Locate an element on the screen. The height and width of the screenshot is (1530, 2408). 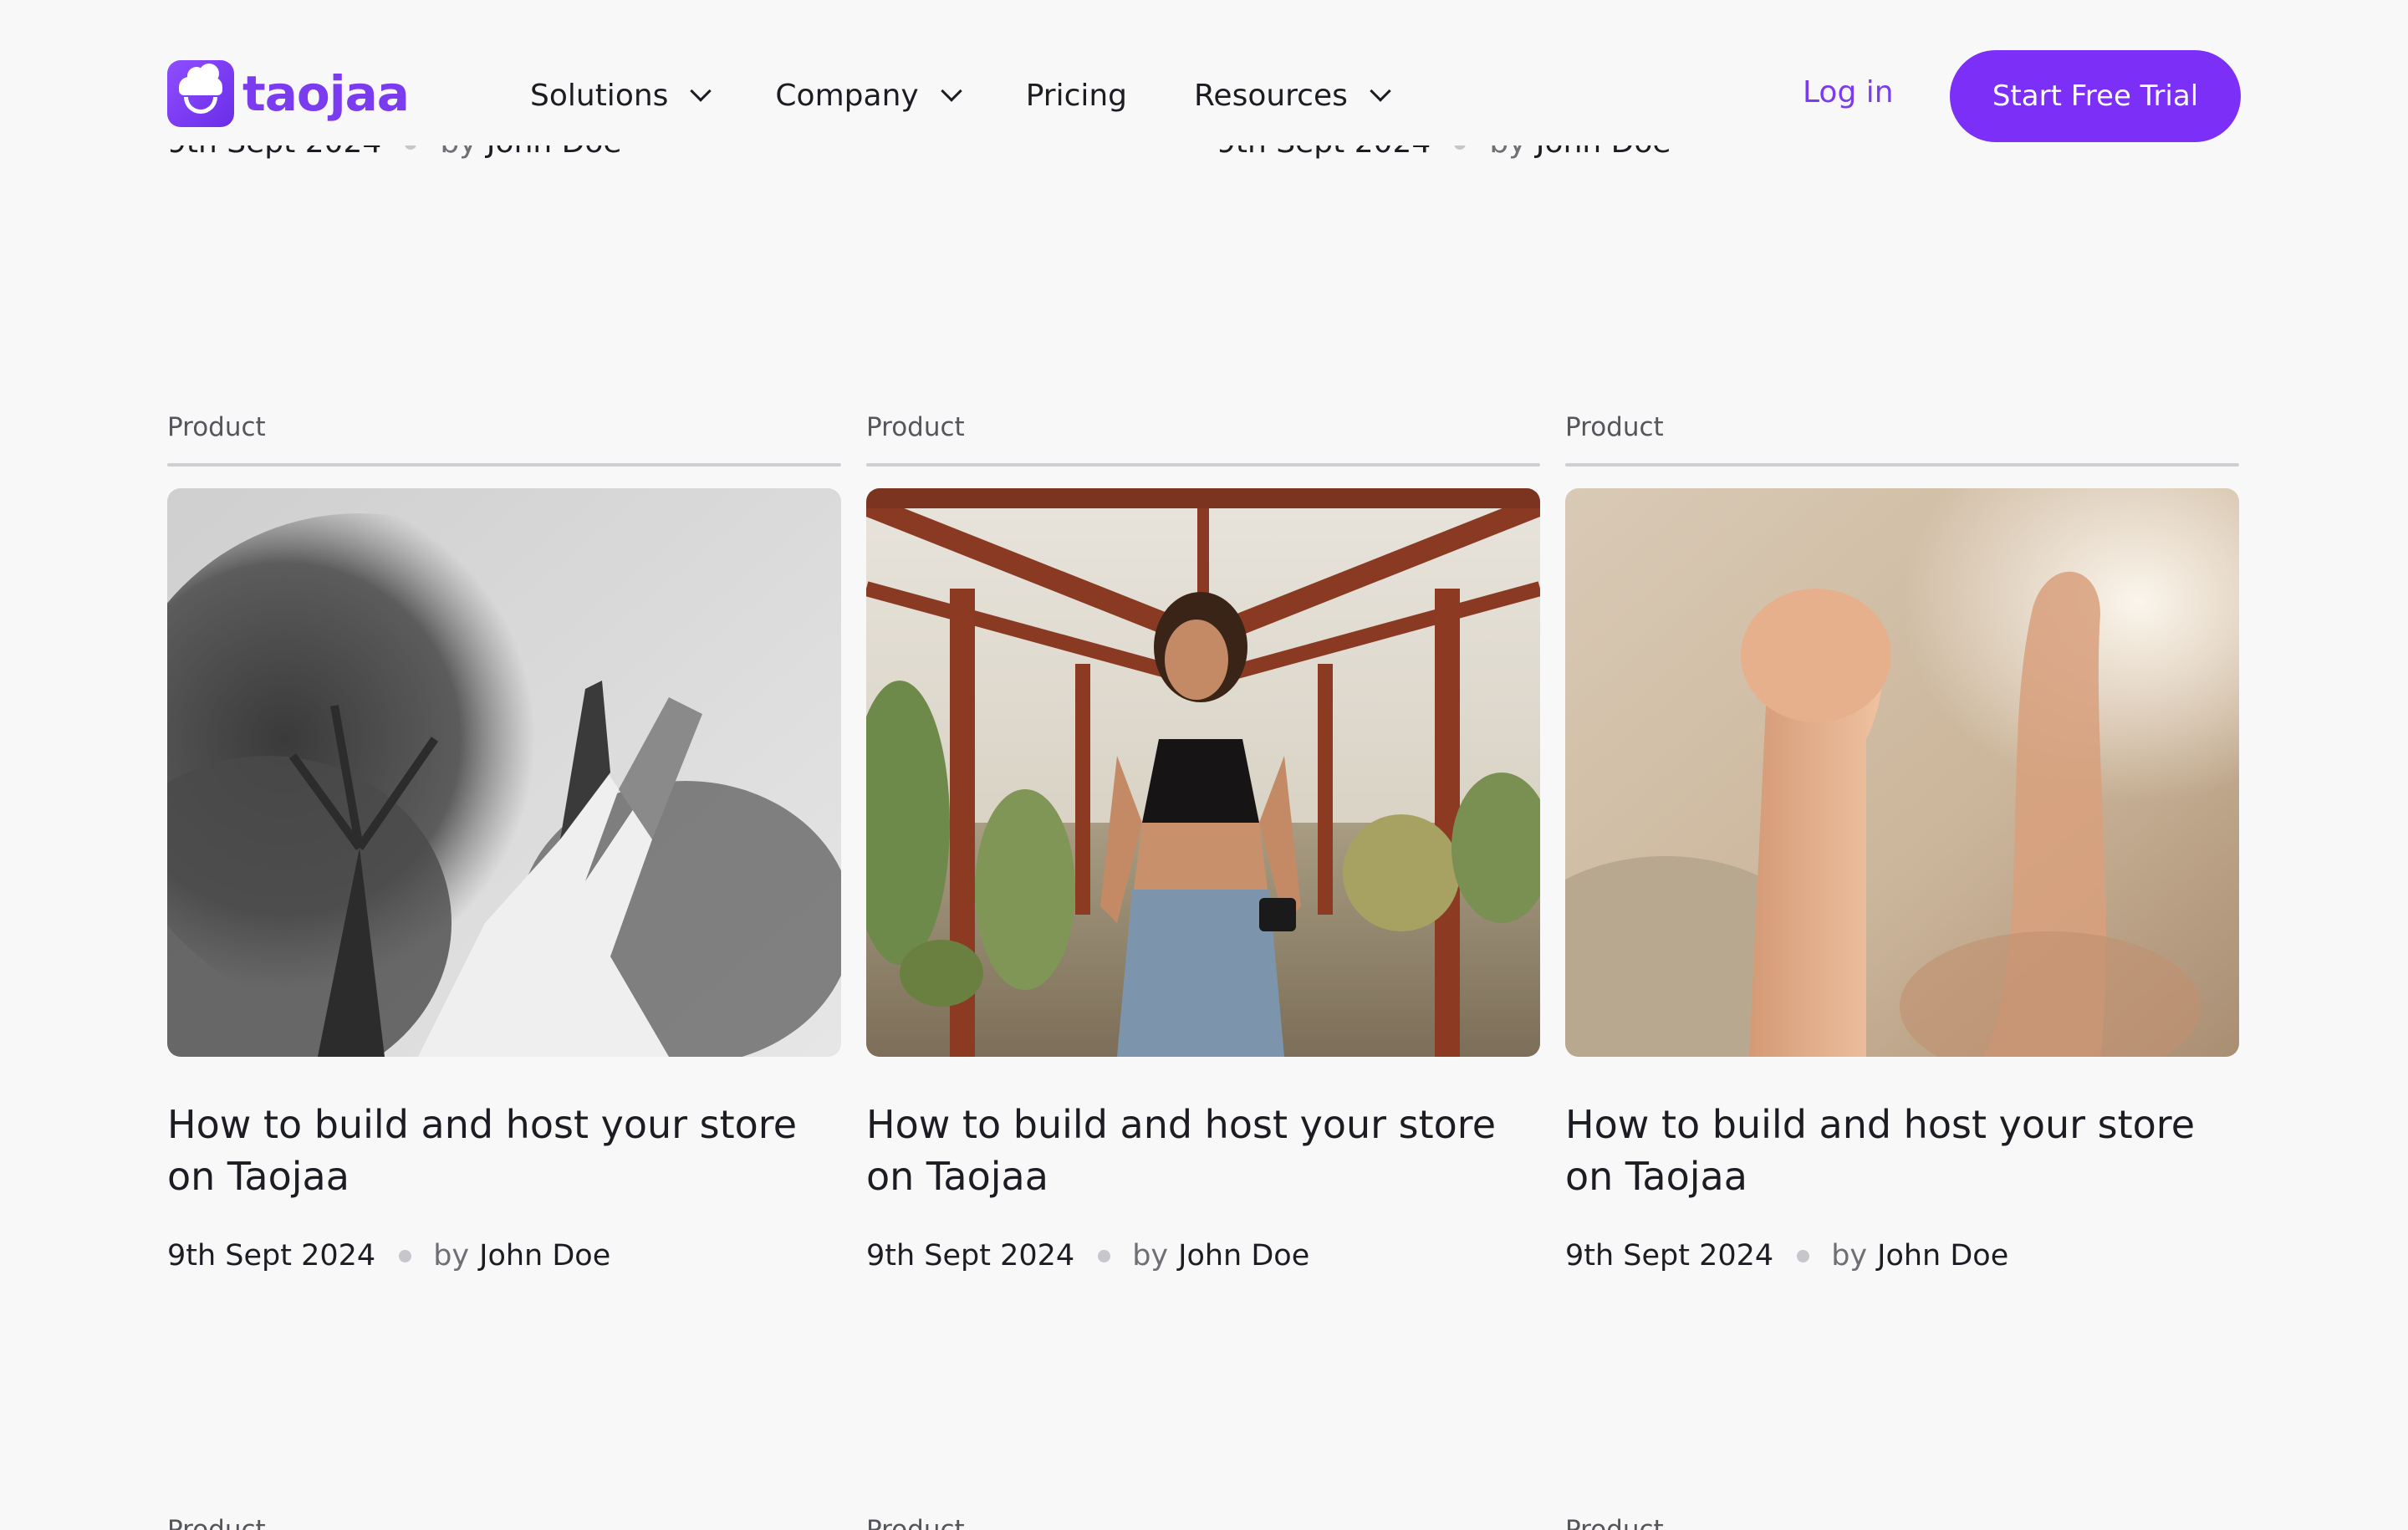
nav-resources: Resources is located at coordinates (1292, 95).